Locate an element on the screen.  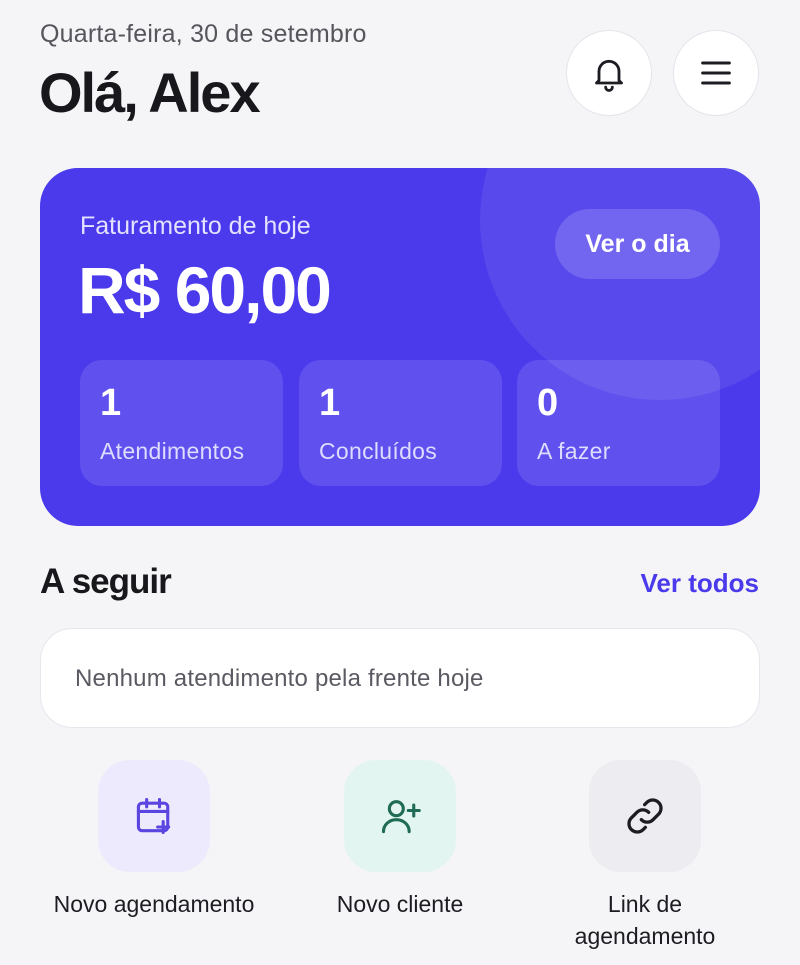
booking-link-tile is located at coordinates (645, 816).